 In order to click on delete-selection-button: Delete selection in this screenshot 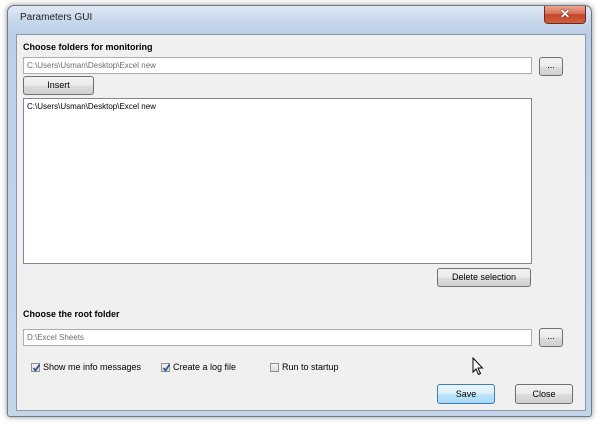, I will do `click(484, 277)`.